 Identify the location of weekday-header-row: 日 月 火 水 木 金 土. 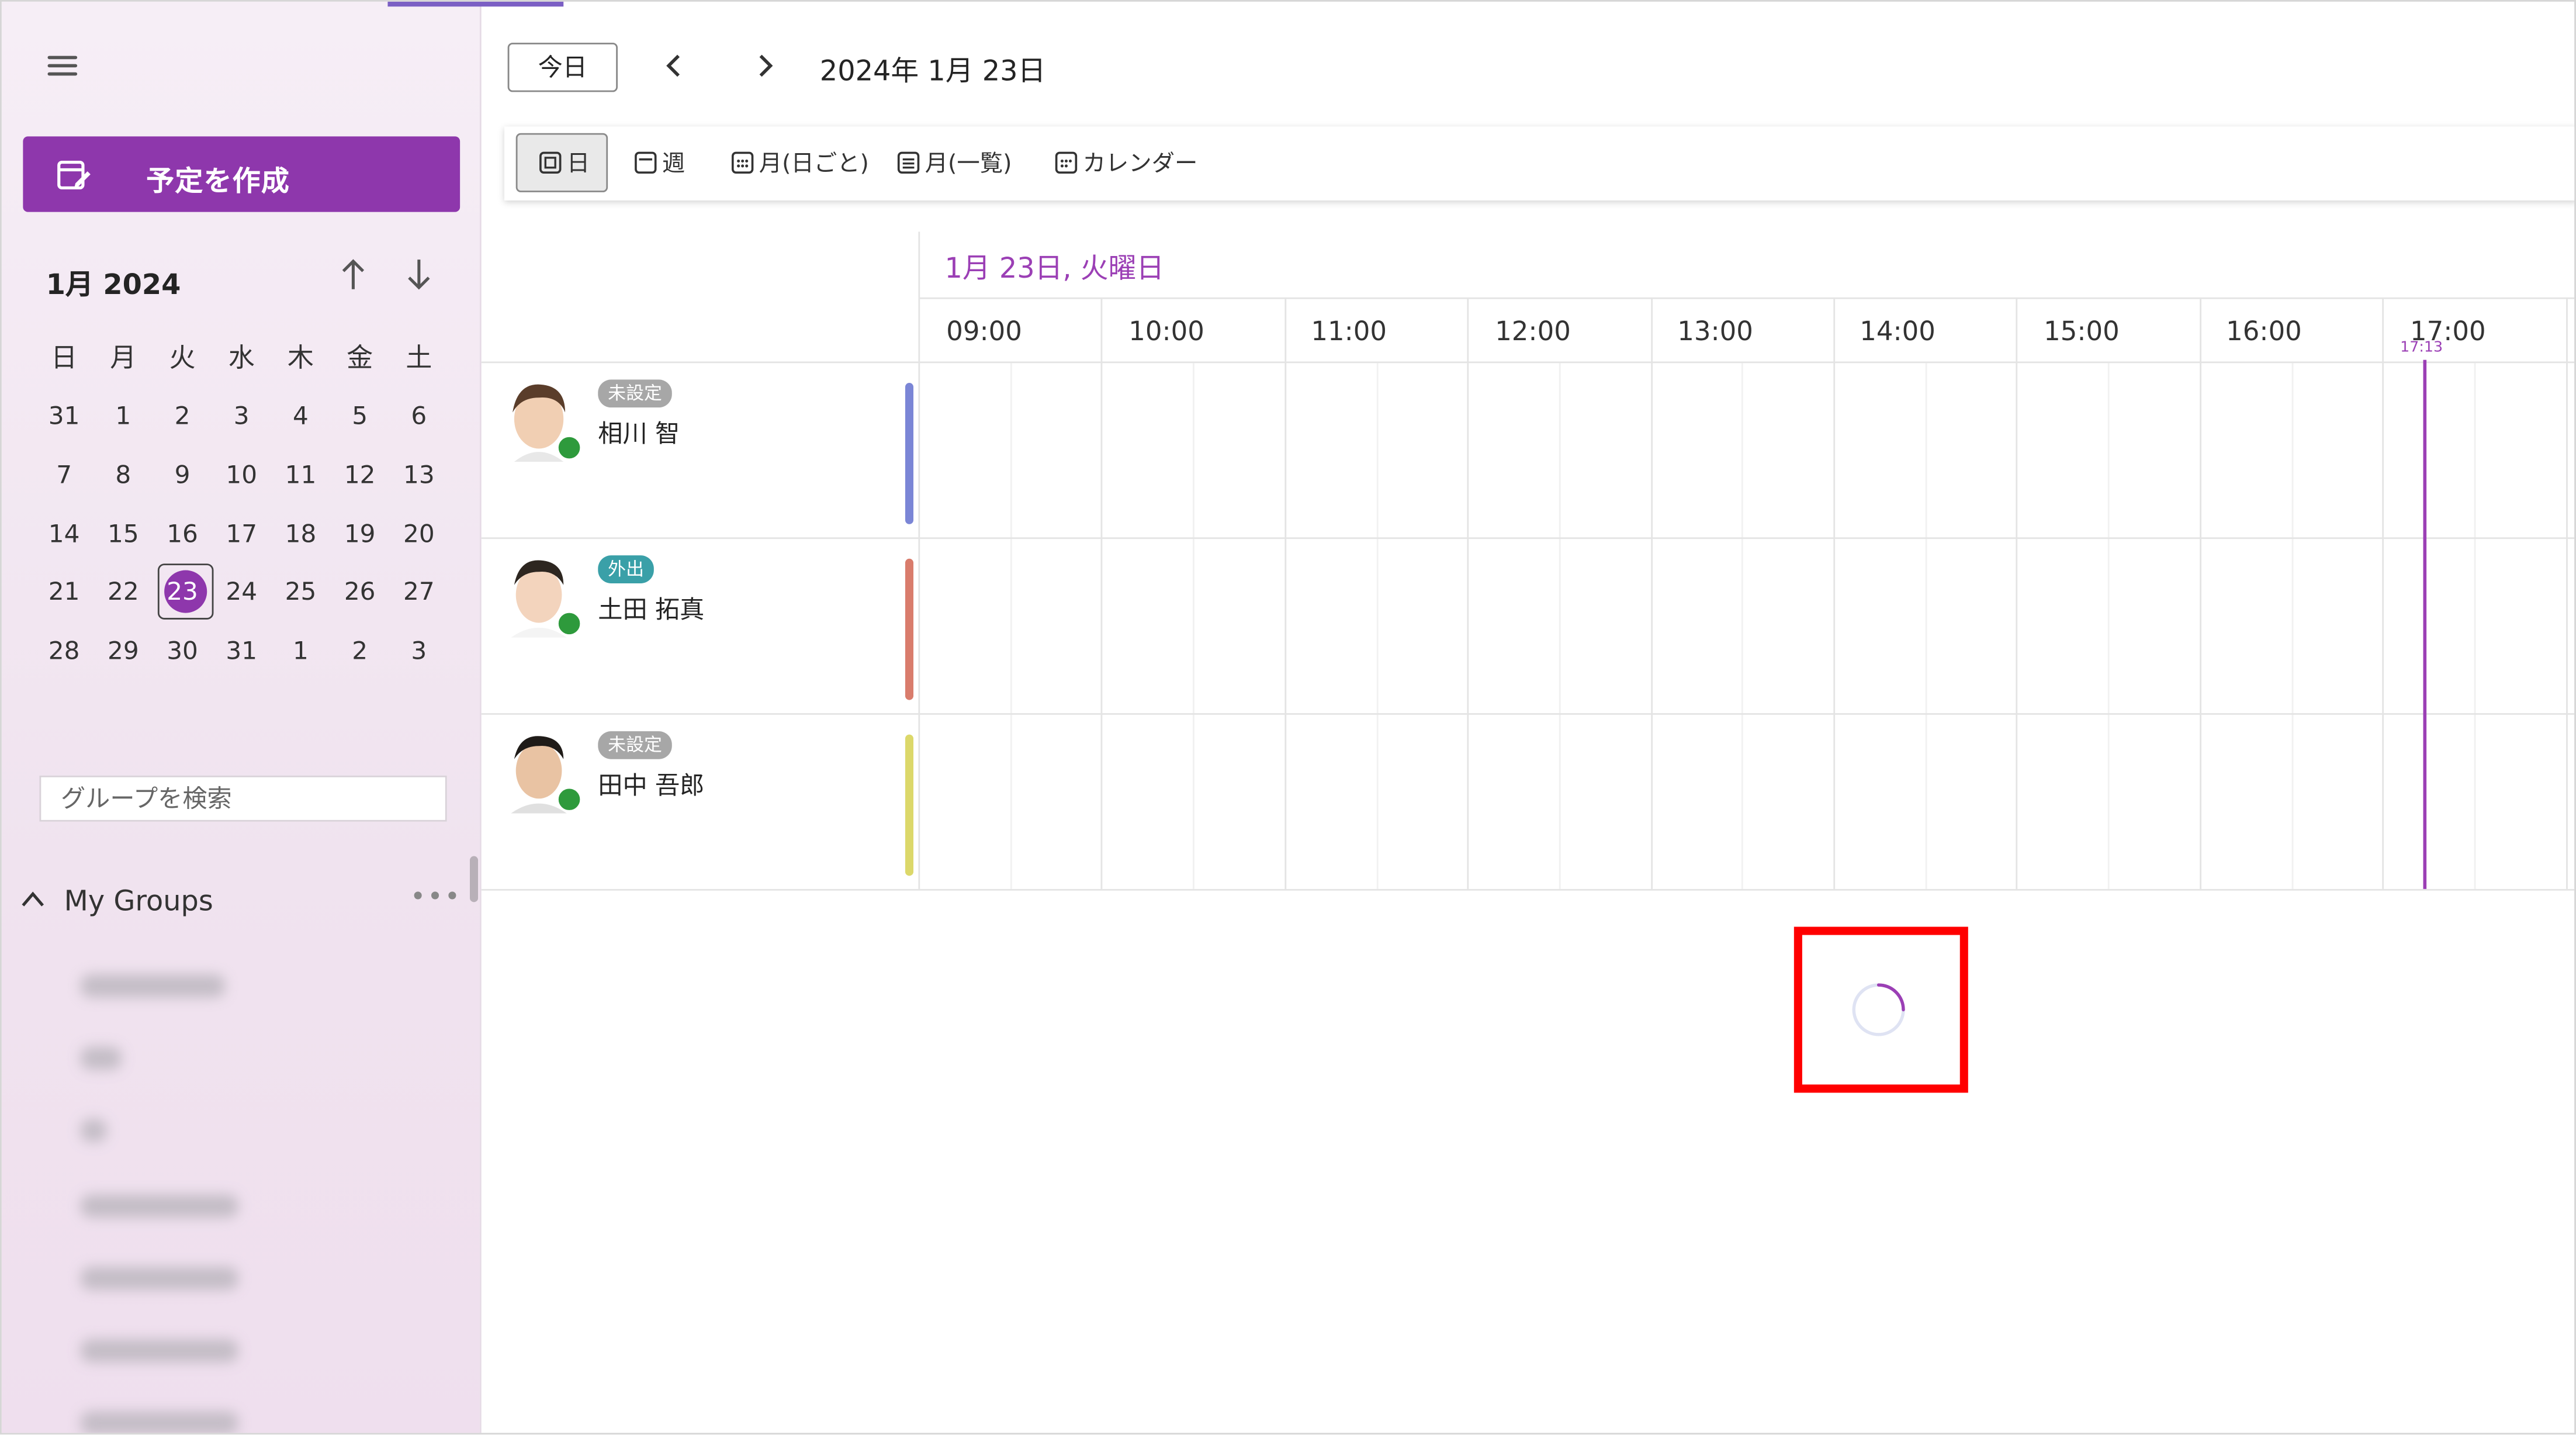
(241, 358).